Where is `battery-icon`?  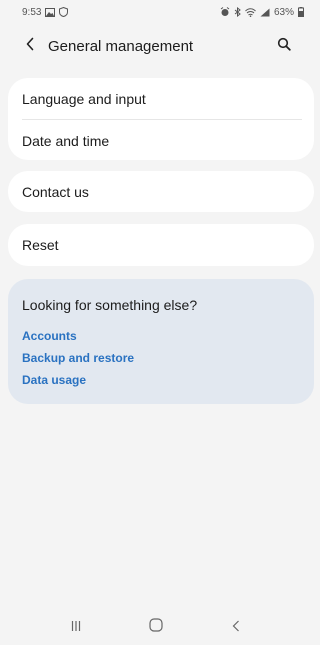 battery-icon is located at coordinates (301, 12).